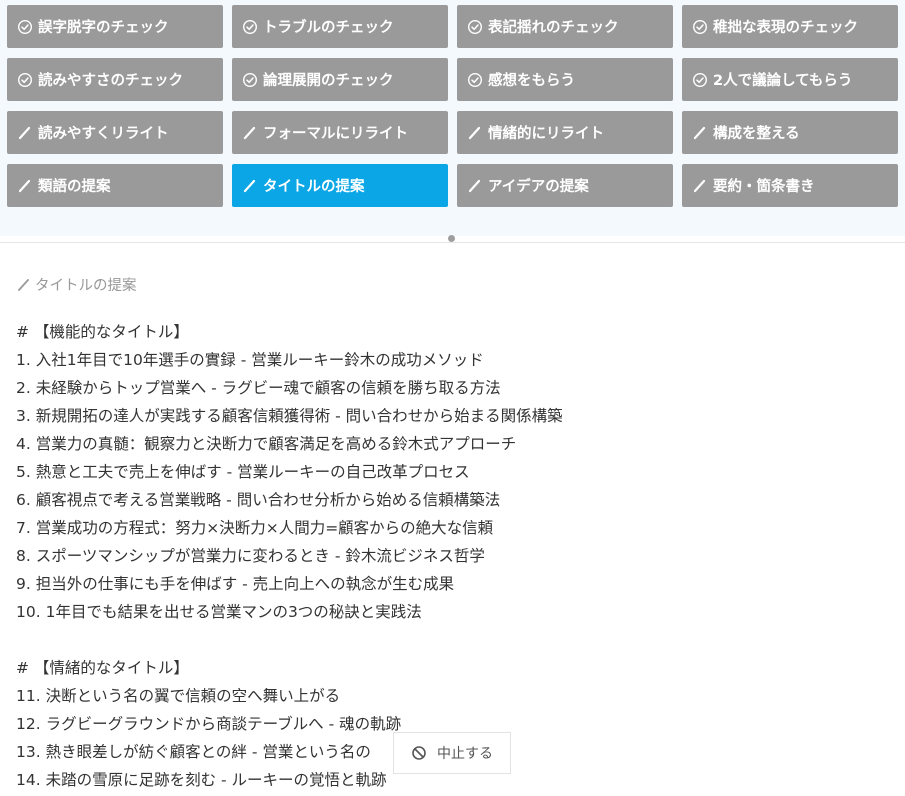 This screenshot has height=796, width=905. I want to click on prompt-button-4: 読みやすさのチェック, so click(115, 79).